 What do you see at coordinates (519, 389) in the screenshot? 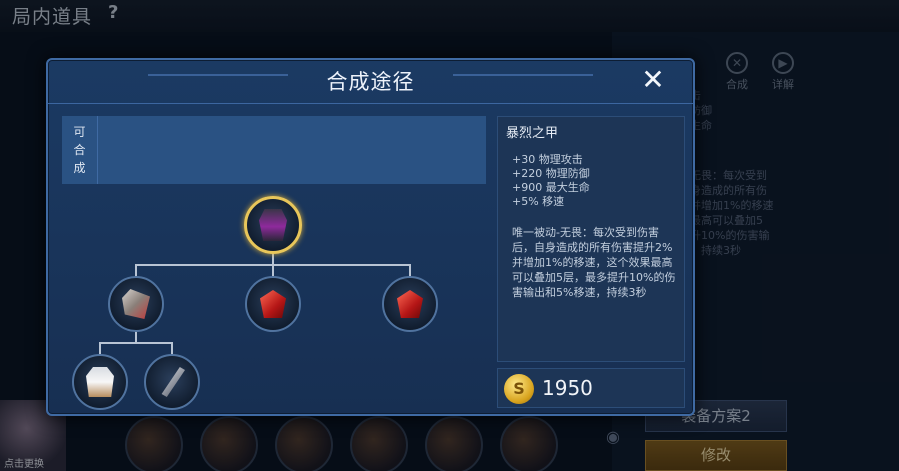
I see `gold-coin-icon: S` at bounding box center [519, 389].